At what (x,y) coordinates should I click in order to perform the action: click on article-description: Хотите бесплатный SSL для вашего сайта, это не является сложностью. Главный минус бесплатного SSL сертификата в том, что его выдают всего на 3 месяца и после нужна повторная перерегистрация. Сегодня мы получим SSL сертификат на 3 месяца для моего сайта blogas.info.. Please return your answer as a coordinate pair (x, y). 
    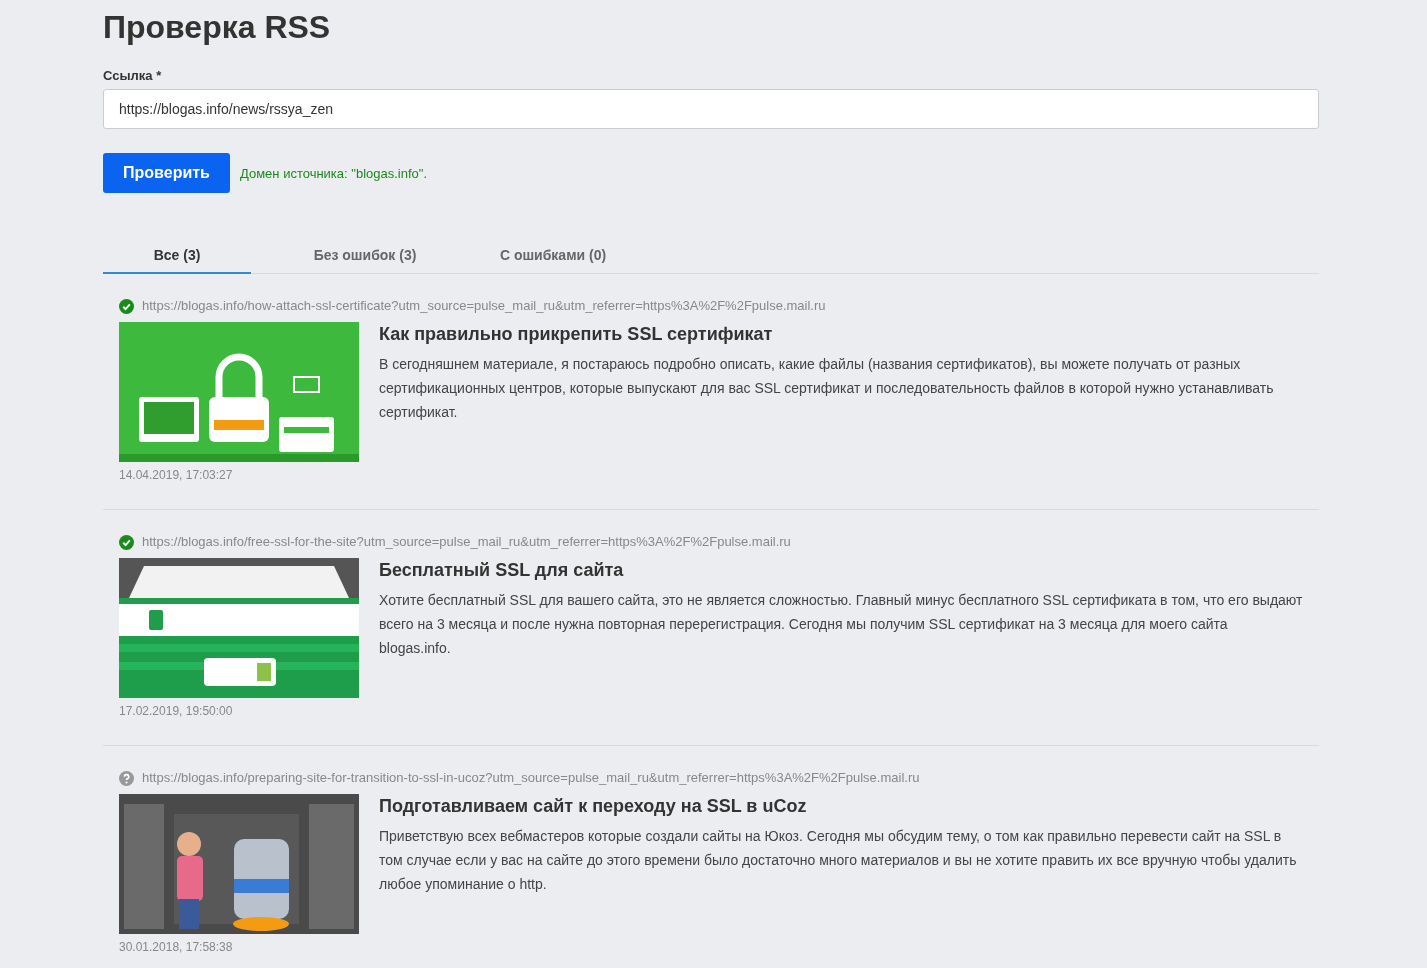
    Looking at the image, I should click on (841, 624).